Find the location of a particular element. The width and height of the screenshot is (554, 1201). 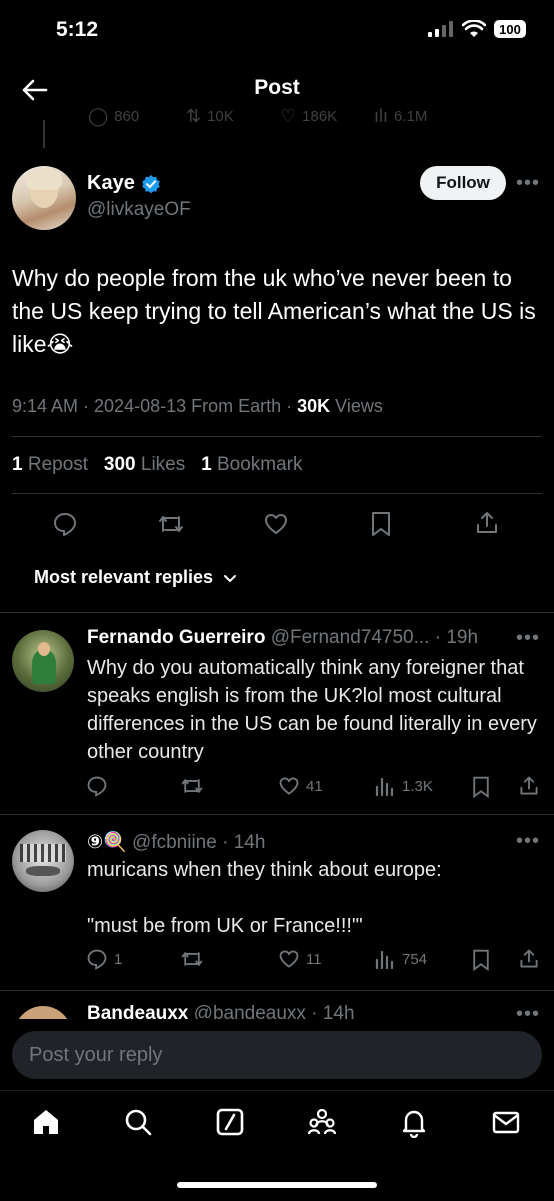

like-count: 11 is located at coordinates (314, 959).